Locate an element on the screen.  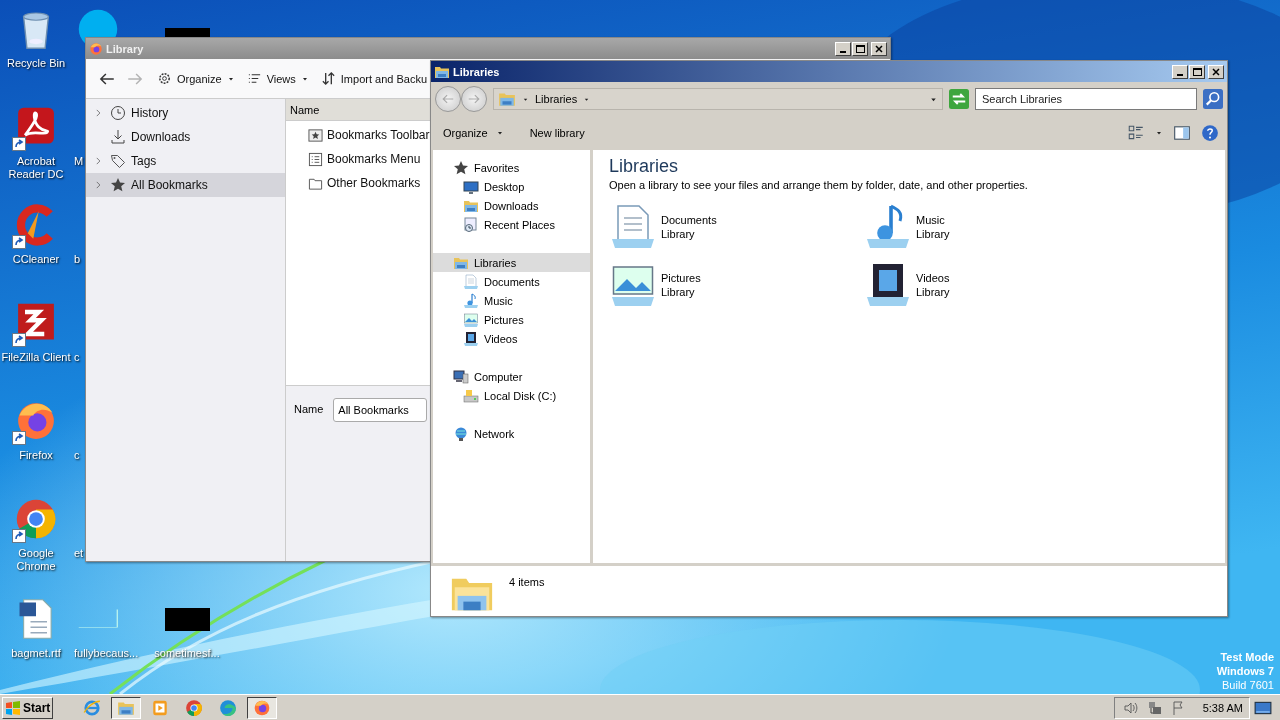
command-button: New library is located at coordinates (557, 133).